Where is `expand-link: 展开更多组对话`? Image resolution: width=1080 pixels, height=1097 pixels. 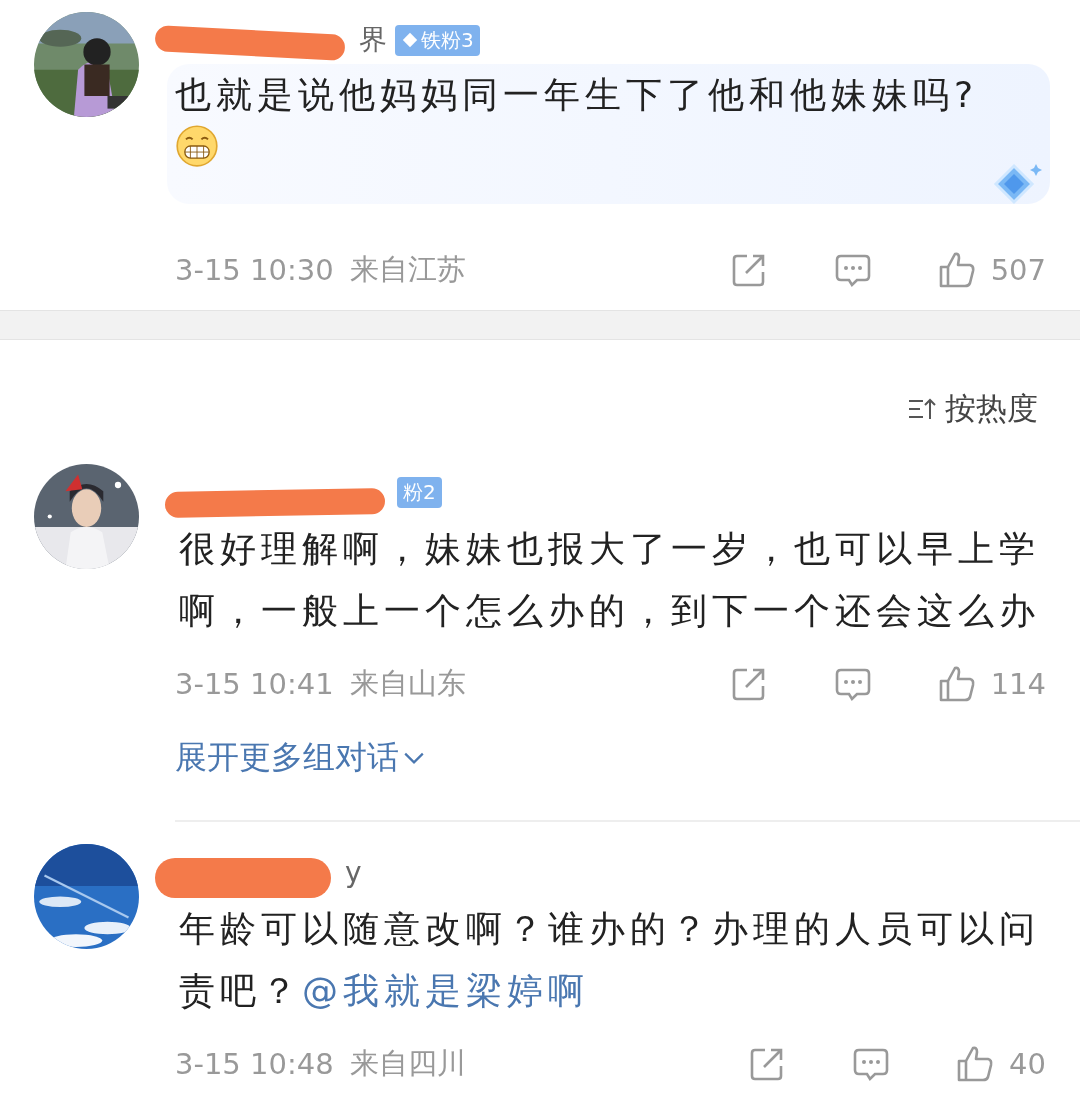 expand-link: 展开更多组对话 is located at coordinates (300, 758).